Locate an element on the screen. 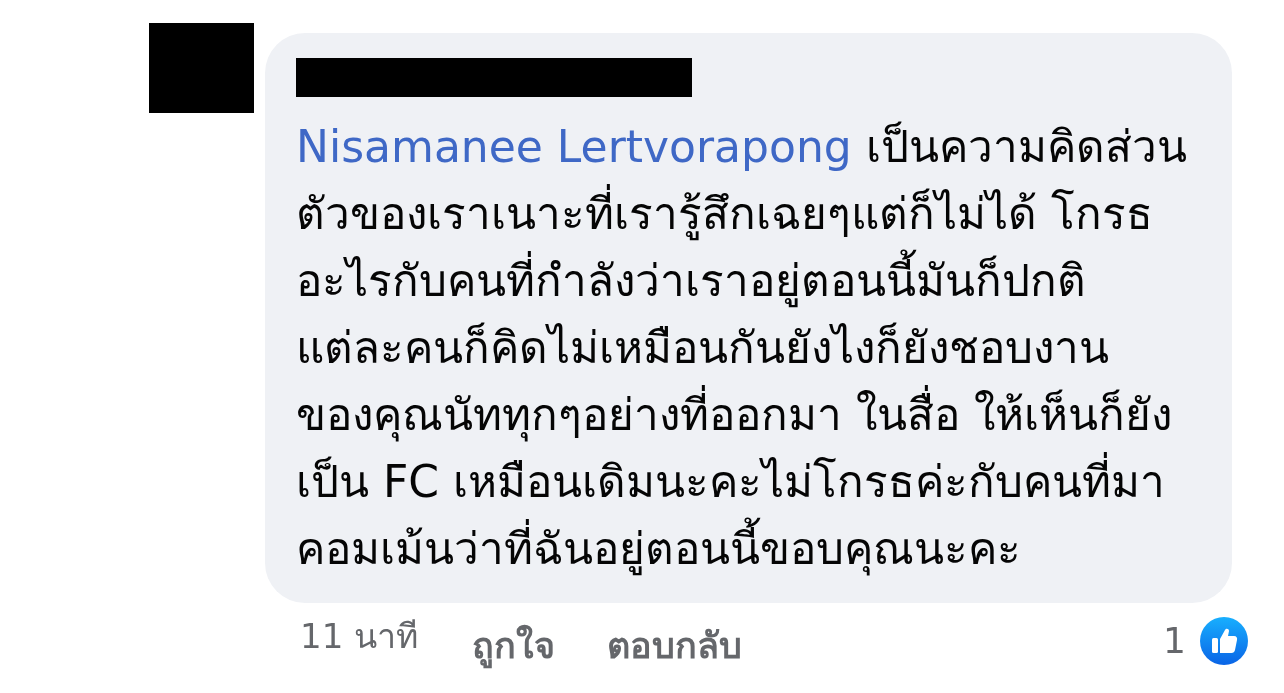 This screenshot has height=693, width=1284. mention-link: Nisamanee Lertvorapong is located at coordinates (574, 146).